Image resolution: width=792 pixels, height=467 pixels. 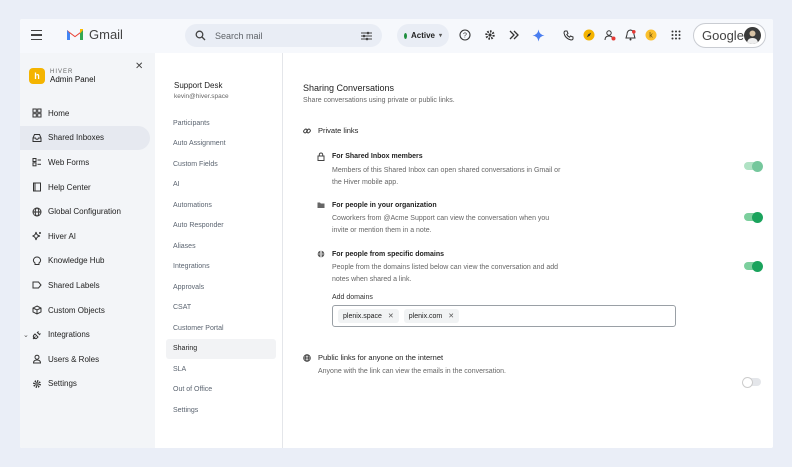 I want to click on option-title: For people in your organization, so click(x=384, y=205).